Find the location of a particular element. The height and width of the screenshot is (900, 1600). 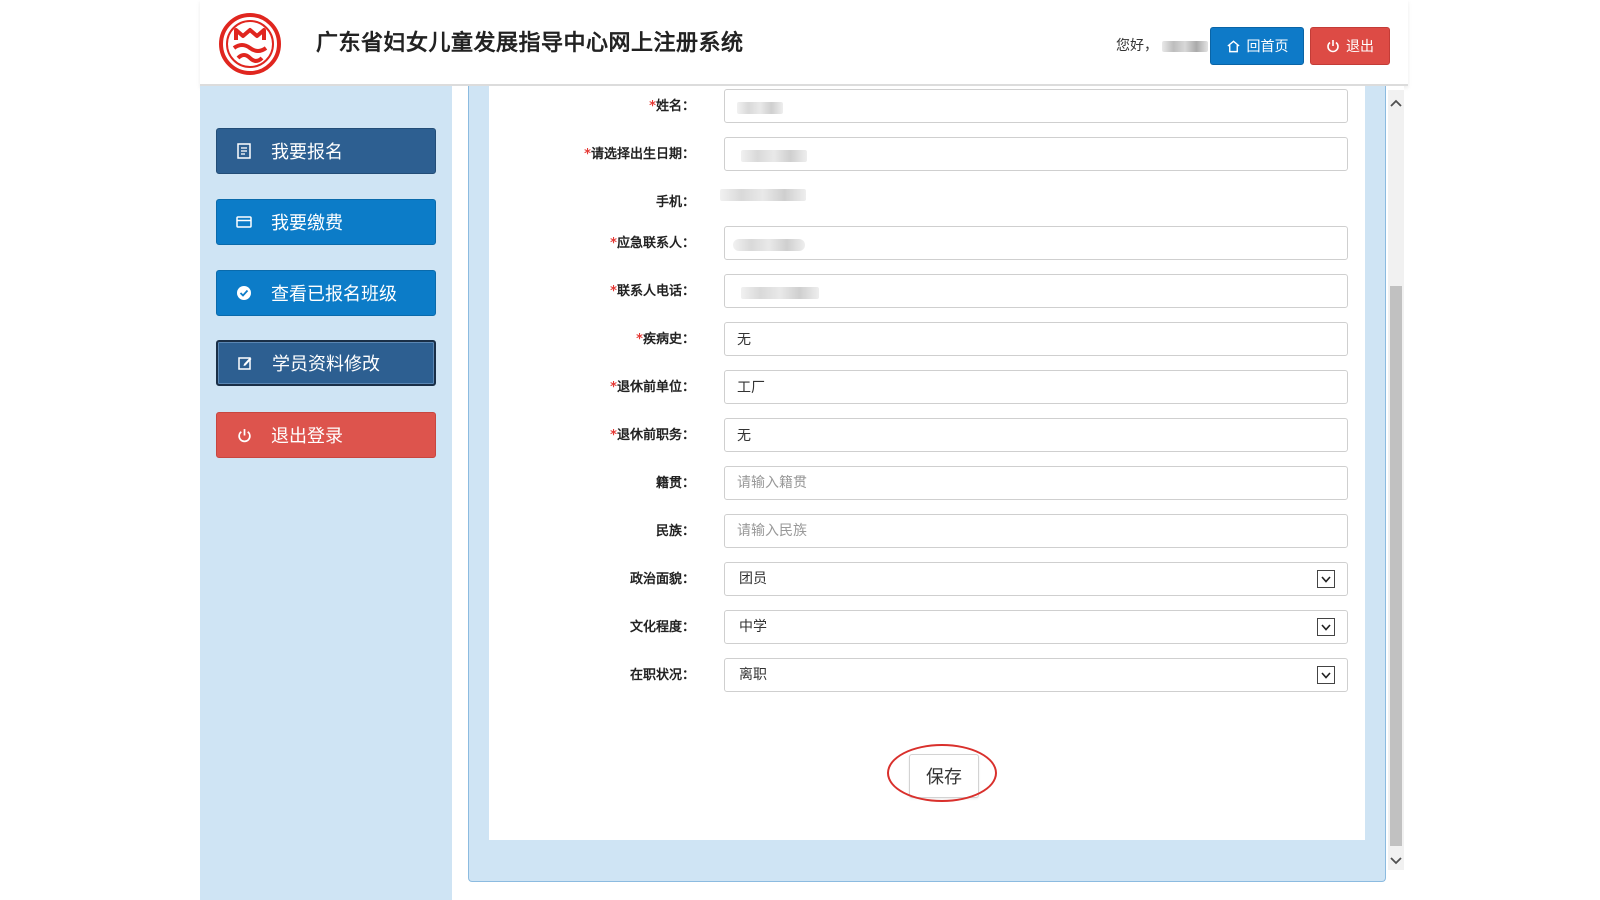

scroll-up-arrow-icon is located at coordinates (1396, 103).